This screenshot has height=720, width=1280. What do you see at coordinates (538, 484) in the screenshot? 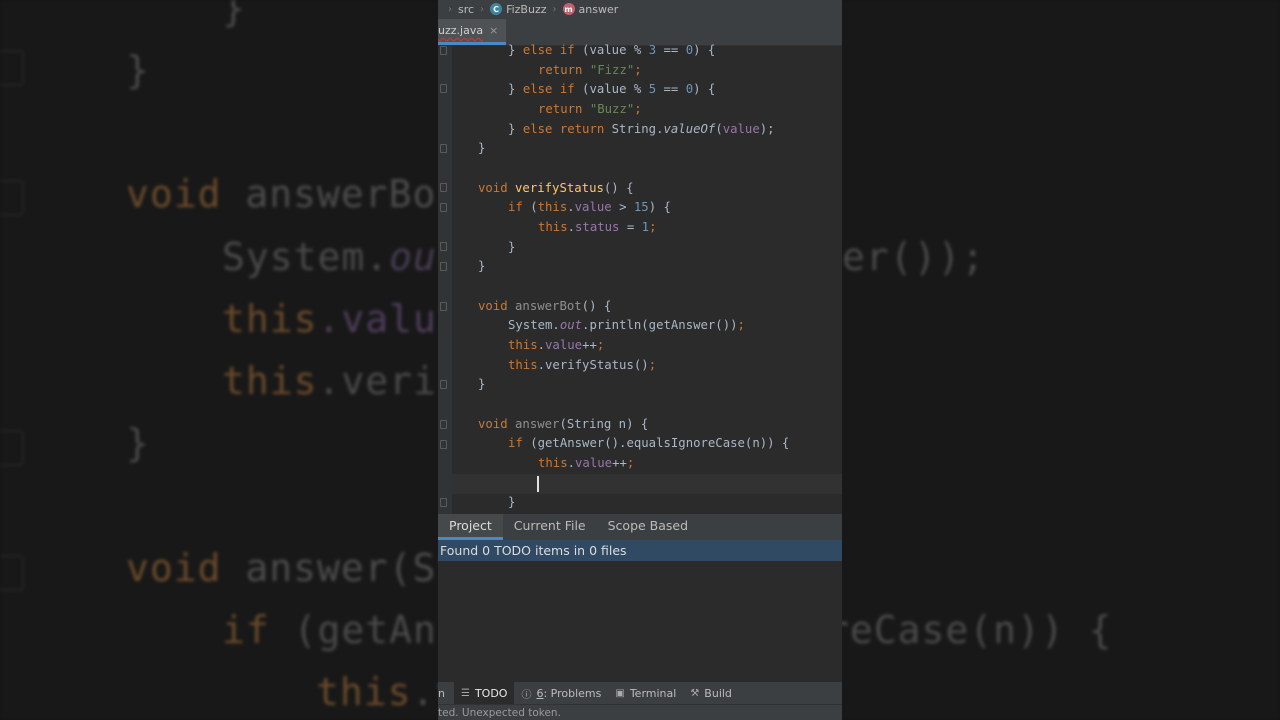
I see `text-cursor` at bounding box center [538, 484].